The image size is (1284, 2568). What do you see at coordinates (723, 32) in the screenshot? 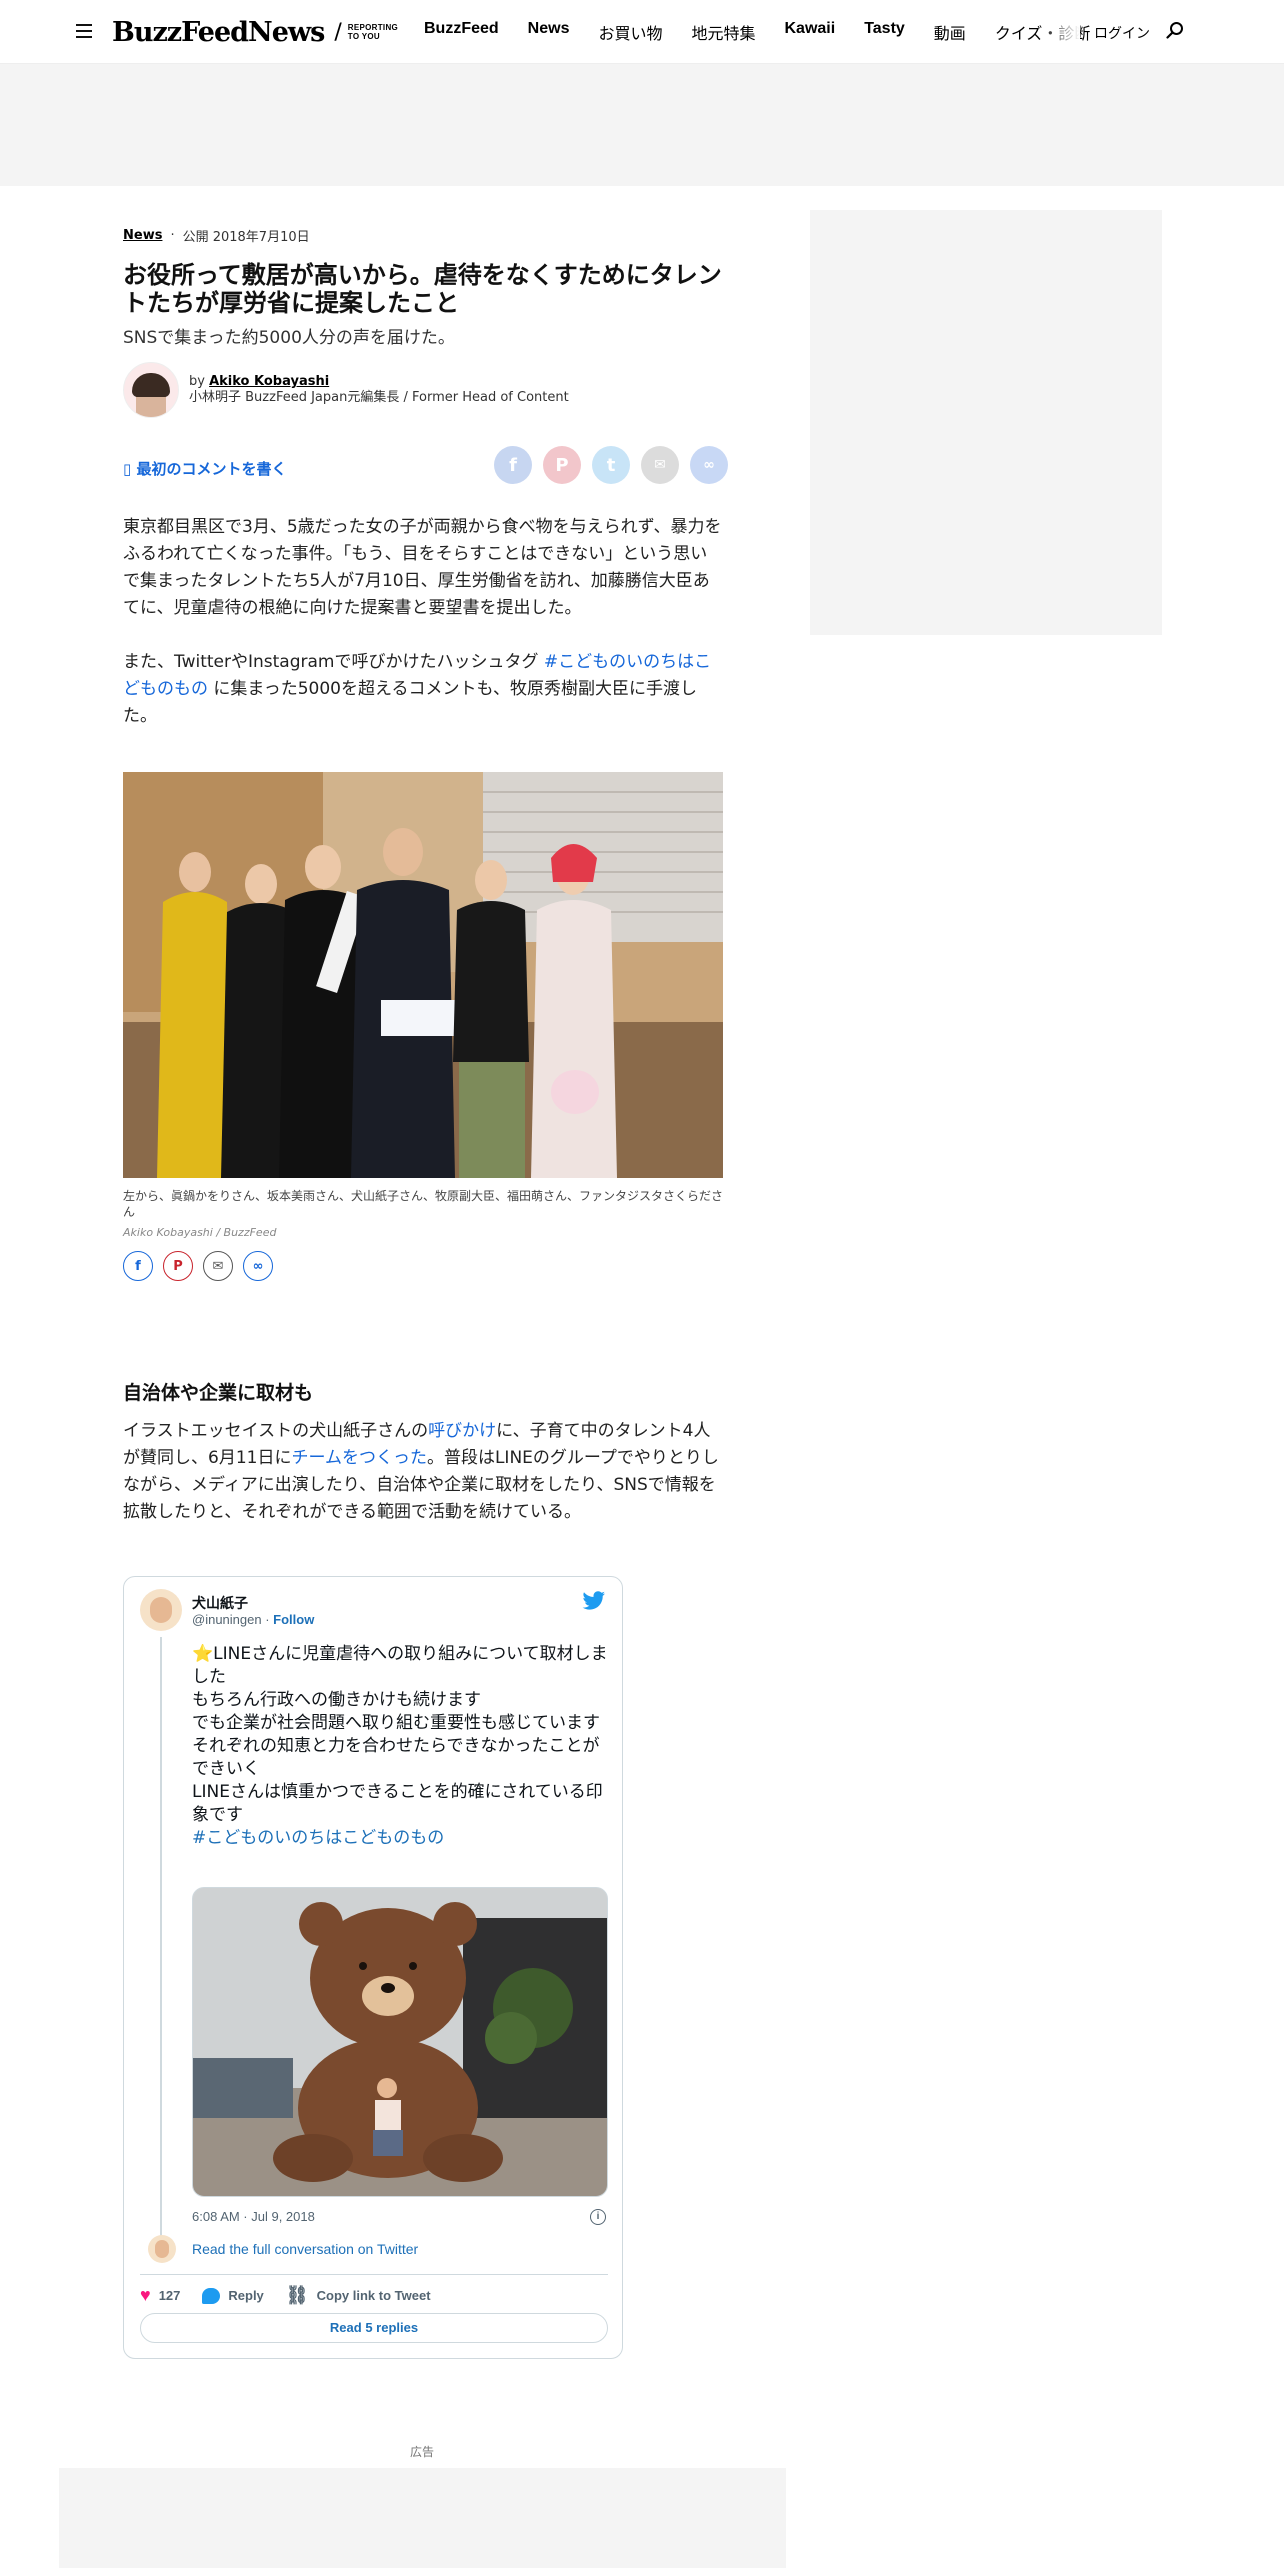
I see `nav-item-local: 地元特集` at bounding box center [723, 32].